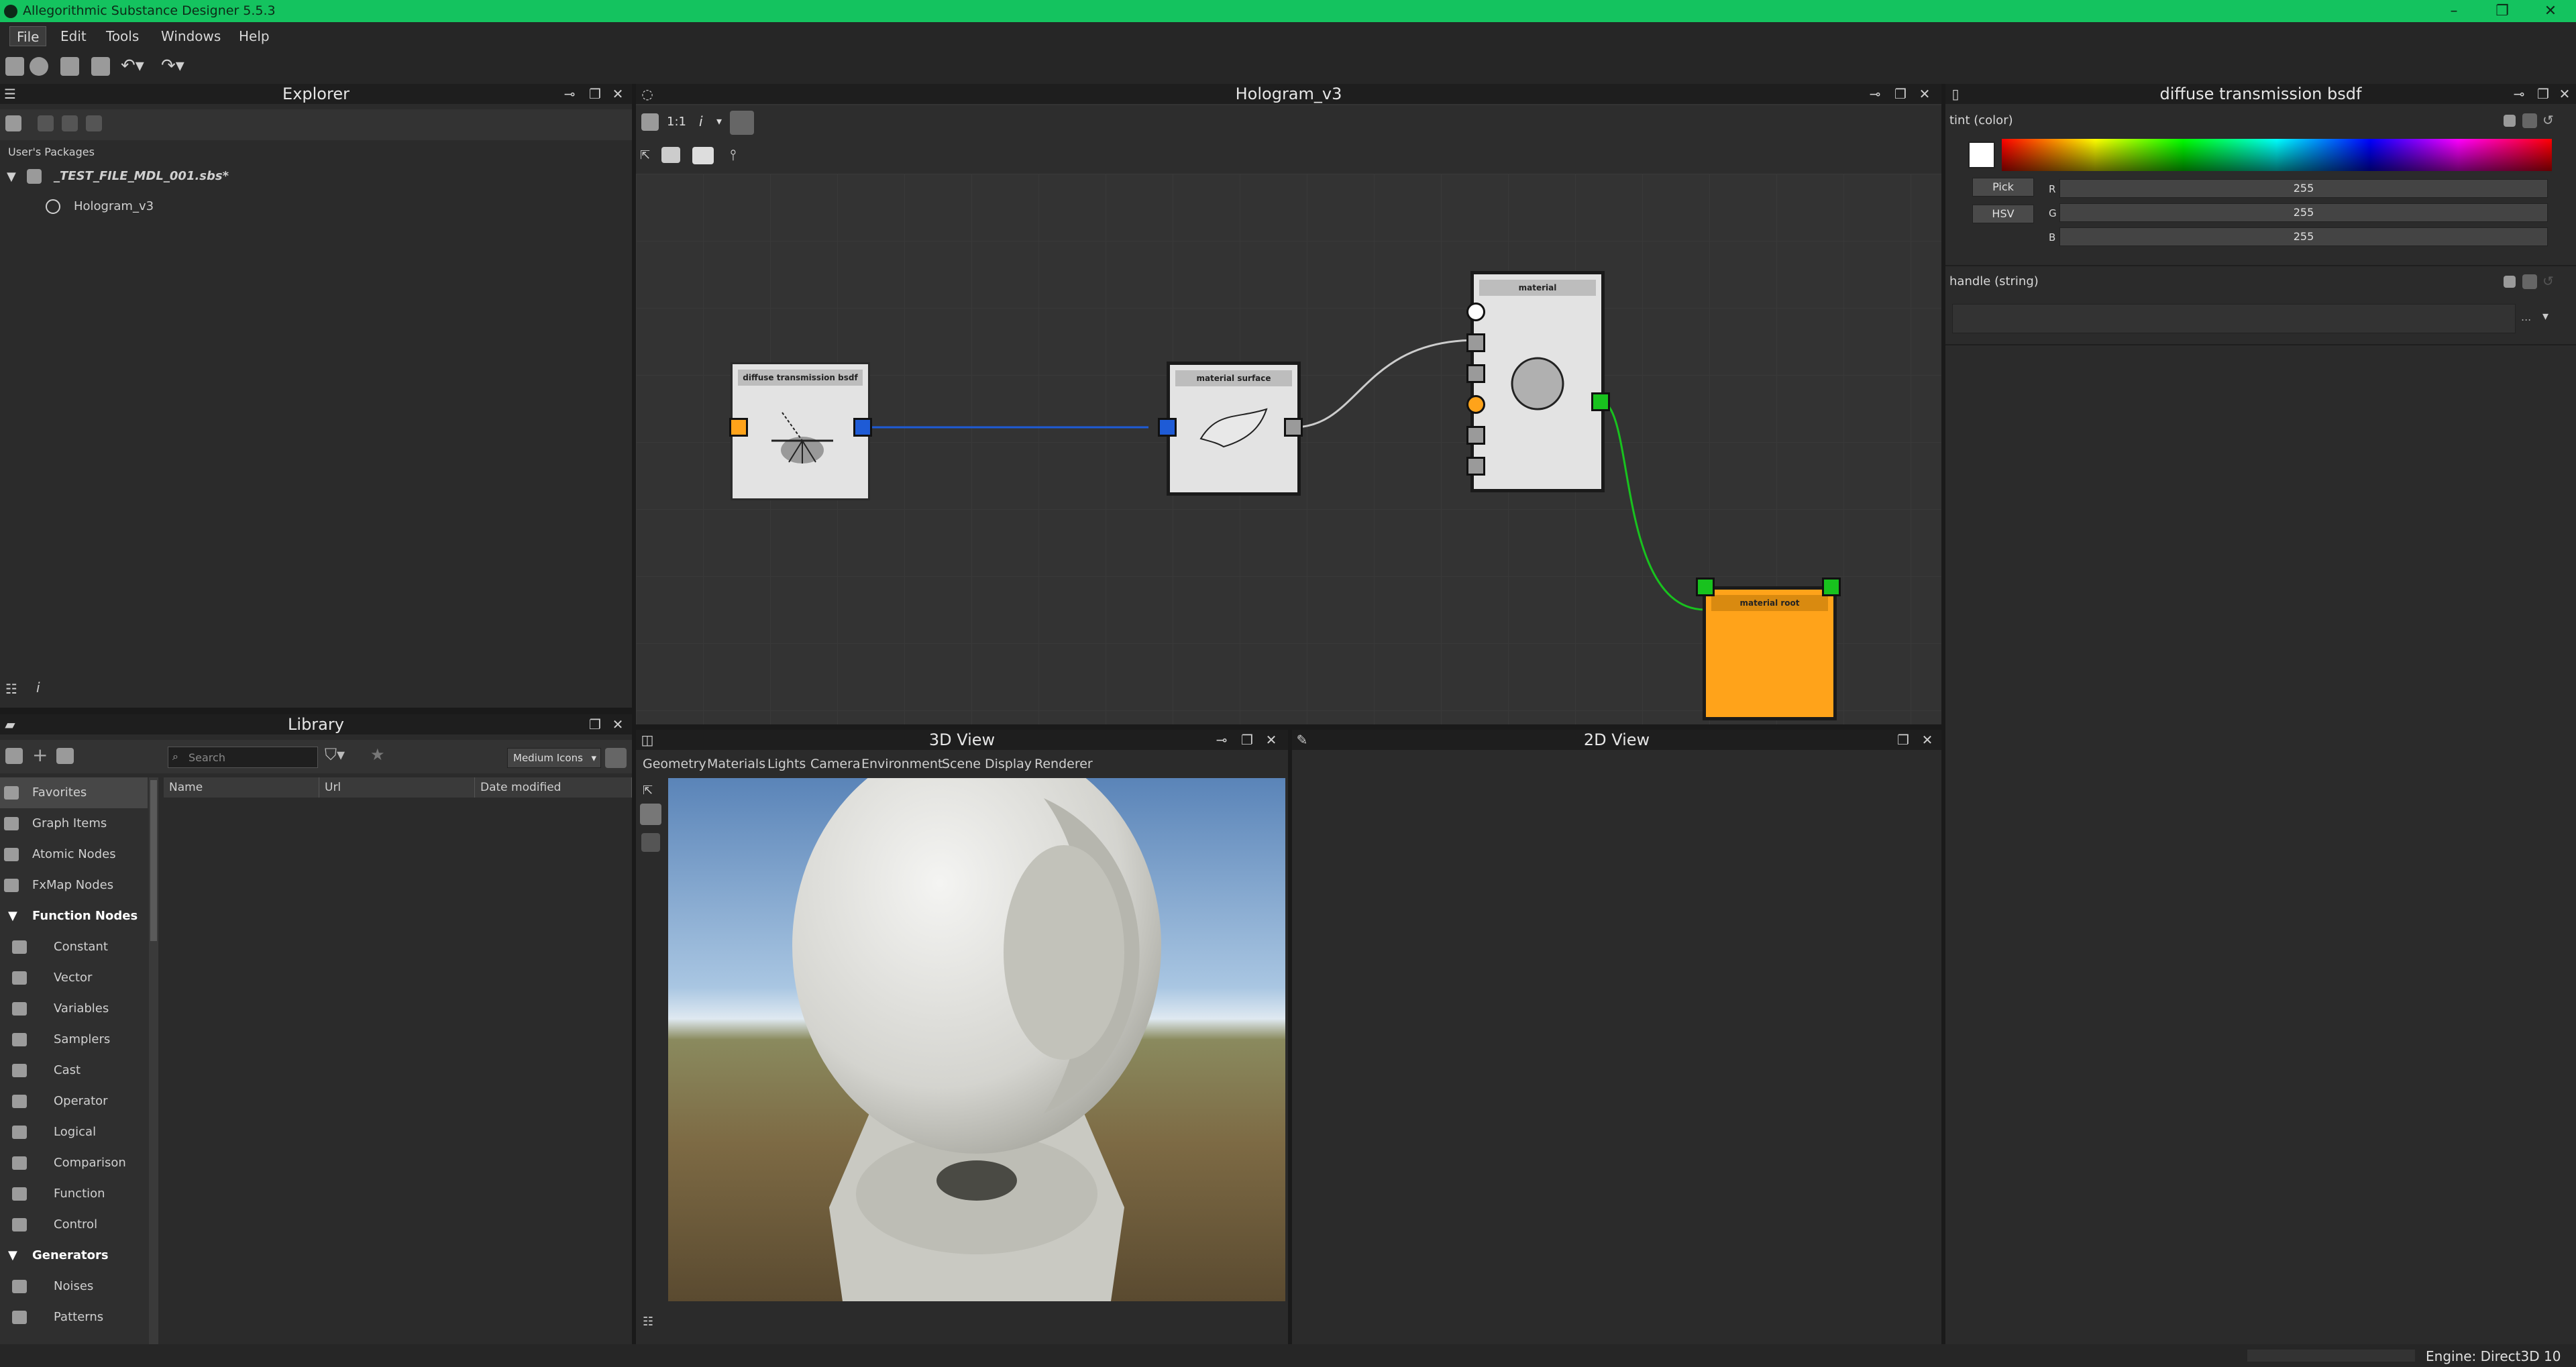  What do you see at coordinates (616, 758) in the screenshot?
I see `view-toggle-icon` at bounding box center [616, 758].